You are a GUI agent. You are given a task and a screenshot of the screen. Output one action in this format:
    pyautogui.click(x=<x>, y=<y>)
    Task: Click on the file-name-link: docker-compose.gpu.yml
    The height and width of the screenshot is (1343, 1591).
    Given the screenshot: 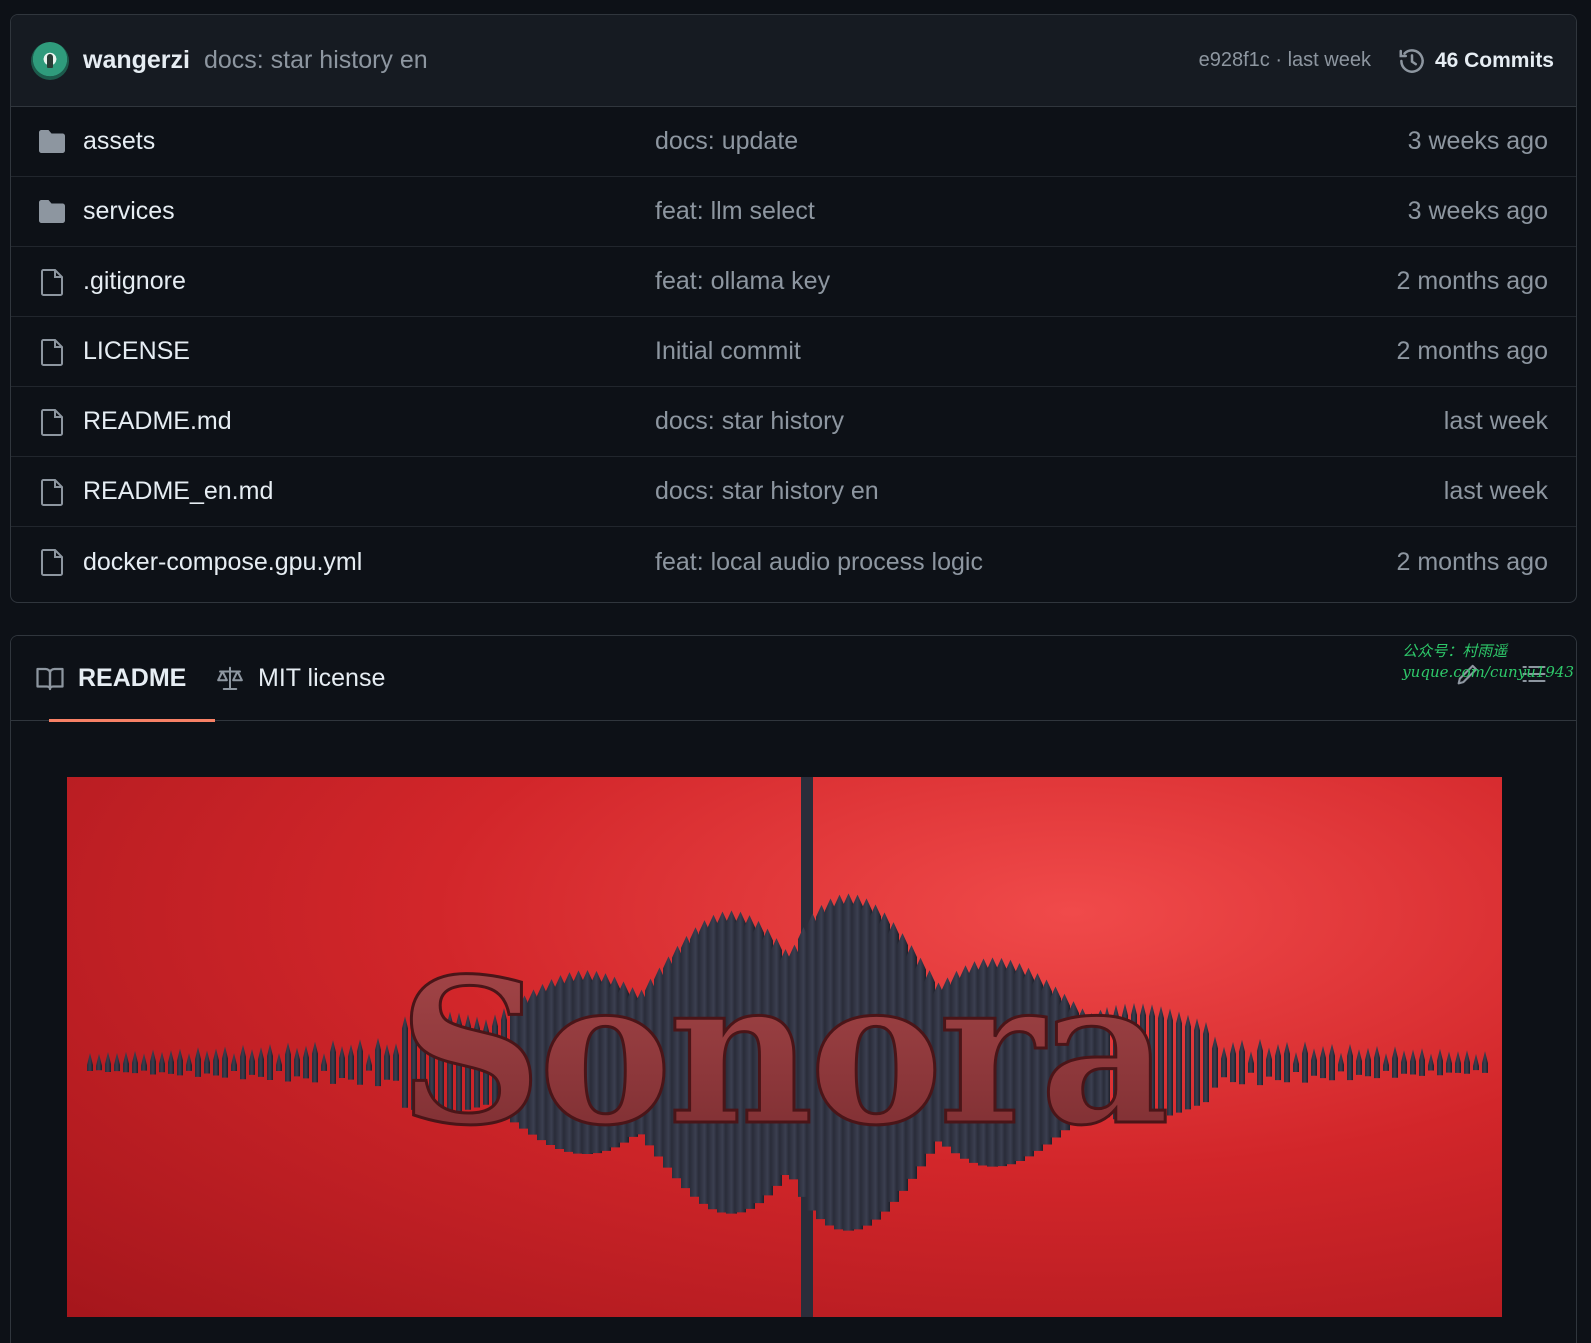 What is the action you would take?
    pyautogui.click(x=222, y=562)
    